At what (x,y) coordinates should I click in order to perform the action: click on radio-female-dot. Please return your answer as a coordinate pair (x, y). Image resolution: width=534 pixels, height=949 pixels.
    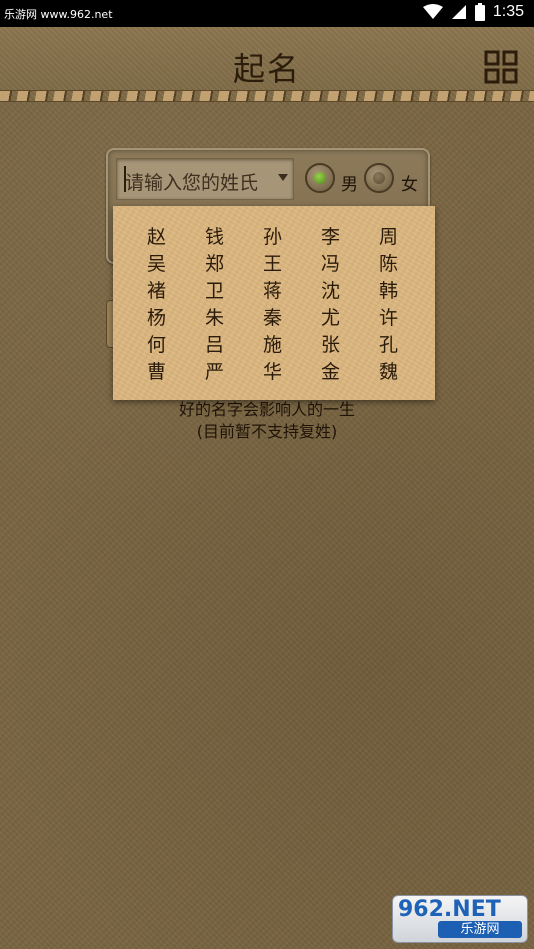
    Looking at the image, I should click on (379, 178).